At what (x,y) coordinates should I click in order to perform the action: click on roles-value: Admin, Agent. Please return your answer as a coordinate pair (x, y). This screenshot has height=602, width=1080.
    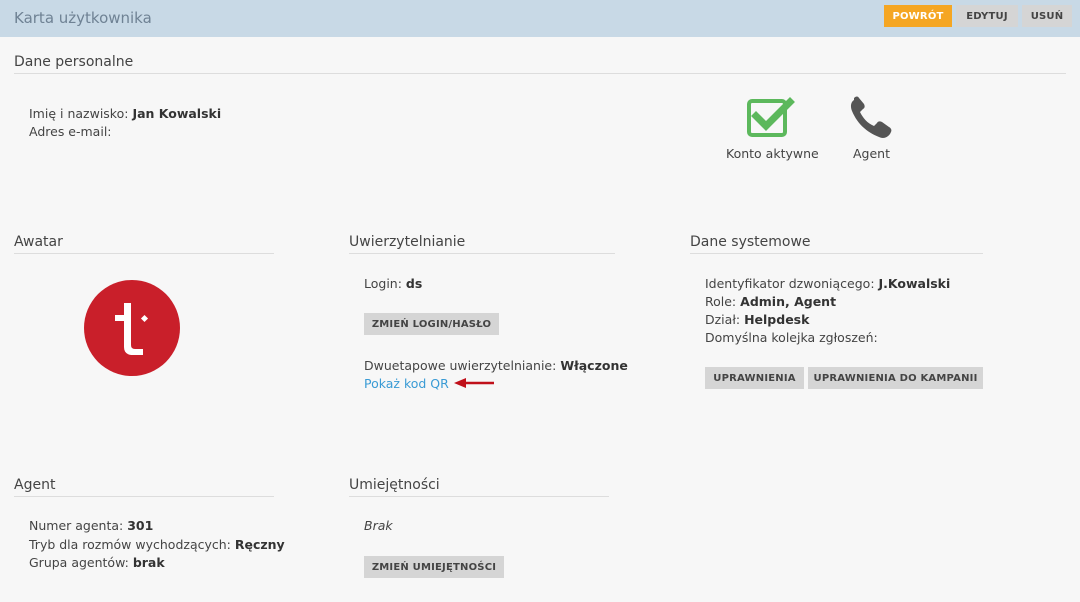
    Looking at the image, I should click on (788, 301).